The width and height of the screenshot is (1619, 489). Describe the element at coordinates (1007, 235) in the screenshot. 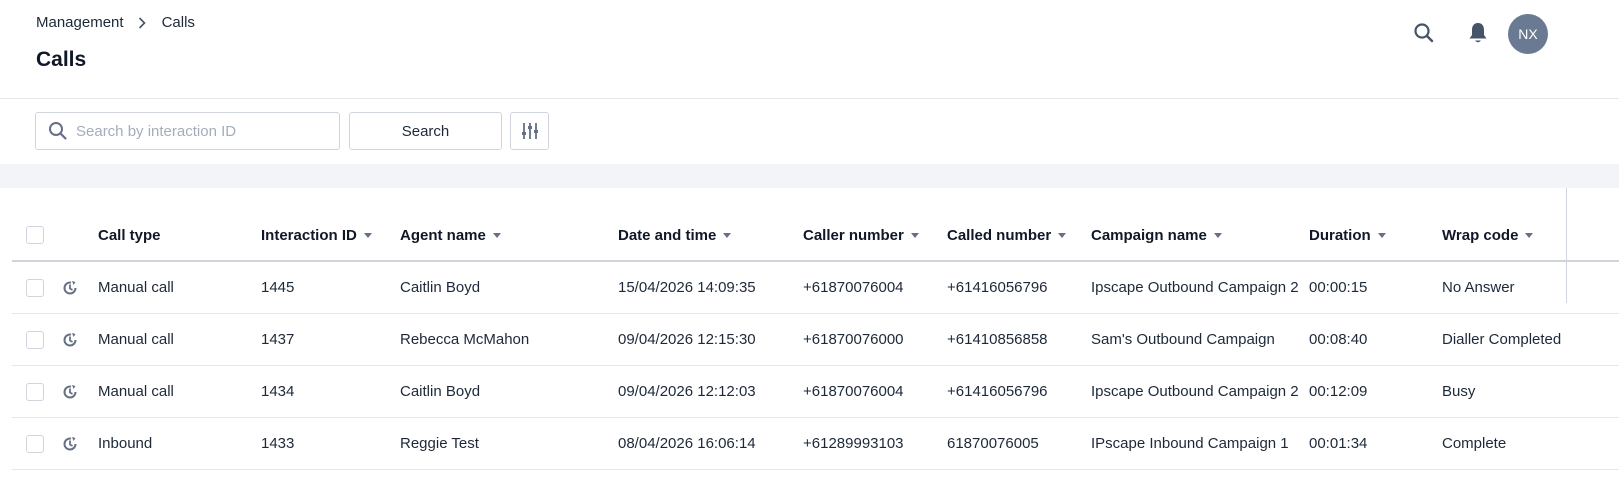

I see `column-header-called-number: Called number` at that location.